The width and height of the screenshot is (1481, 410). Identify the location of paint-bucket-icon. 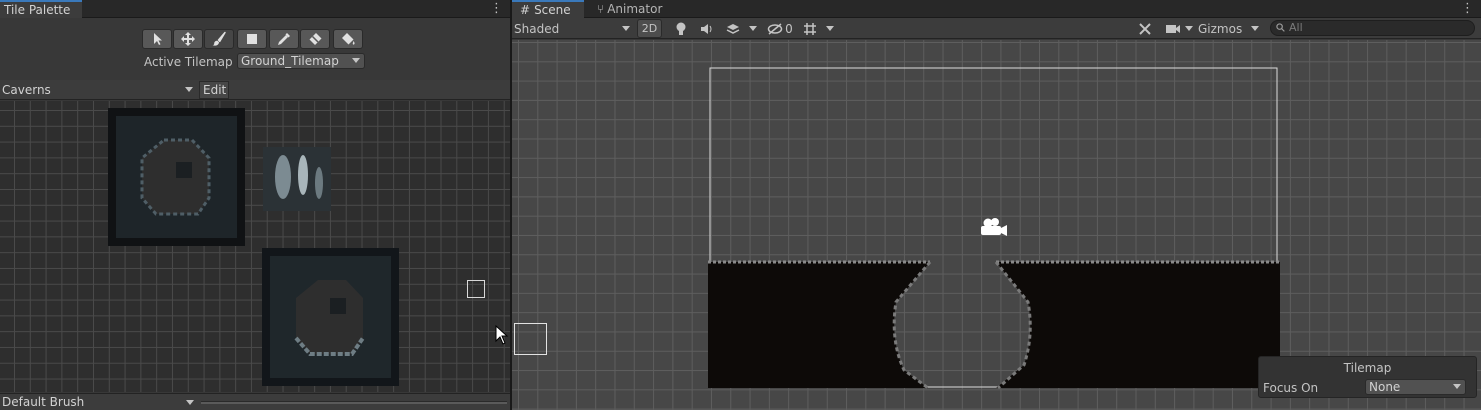
(348, 39).